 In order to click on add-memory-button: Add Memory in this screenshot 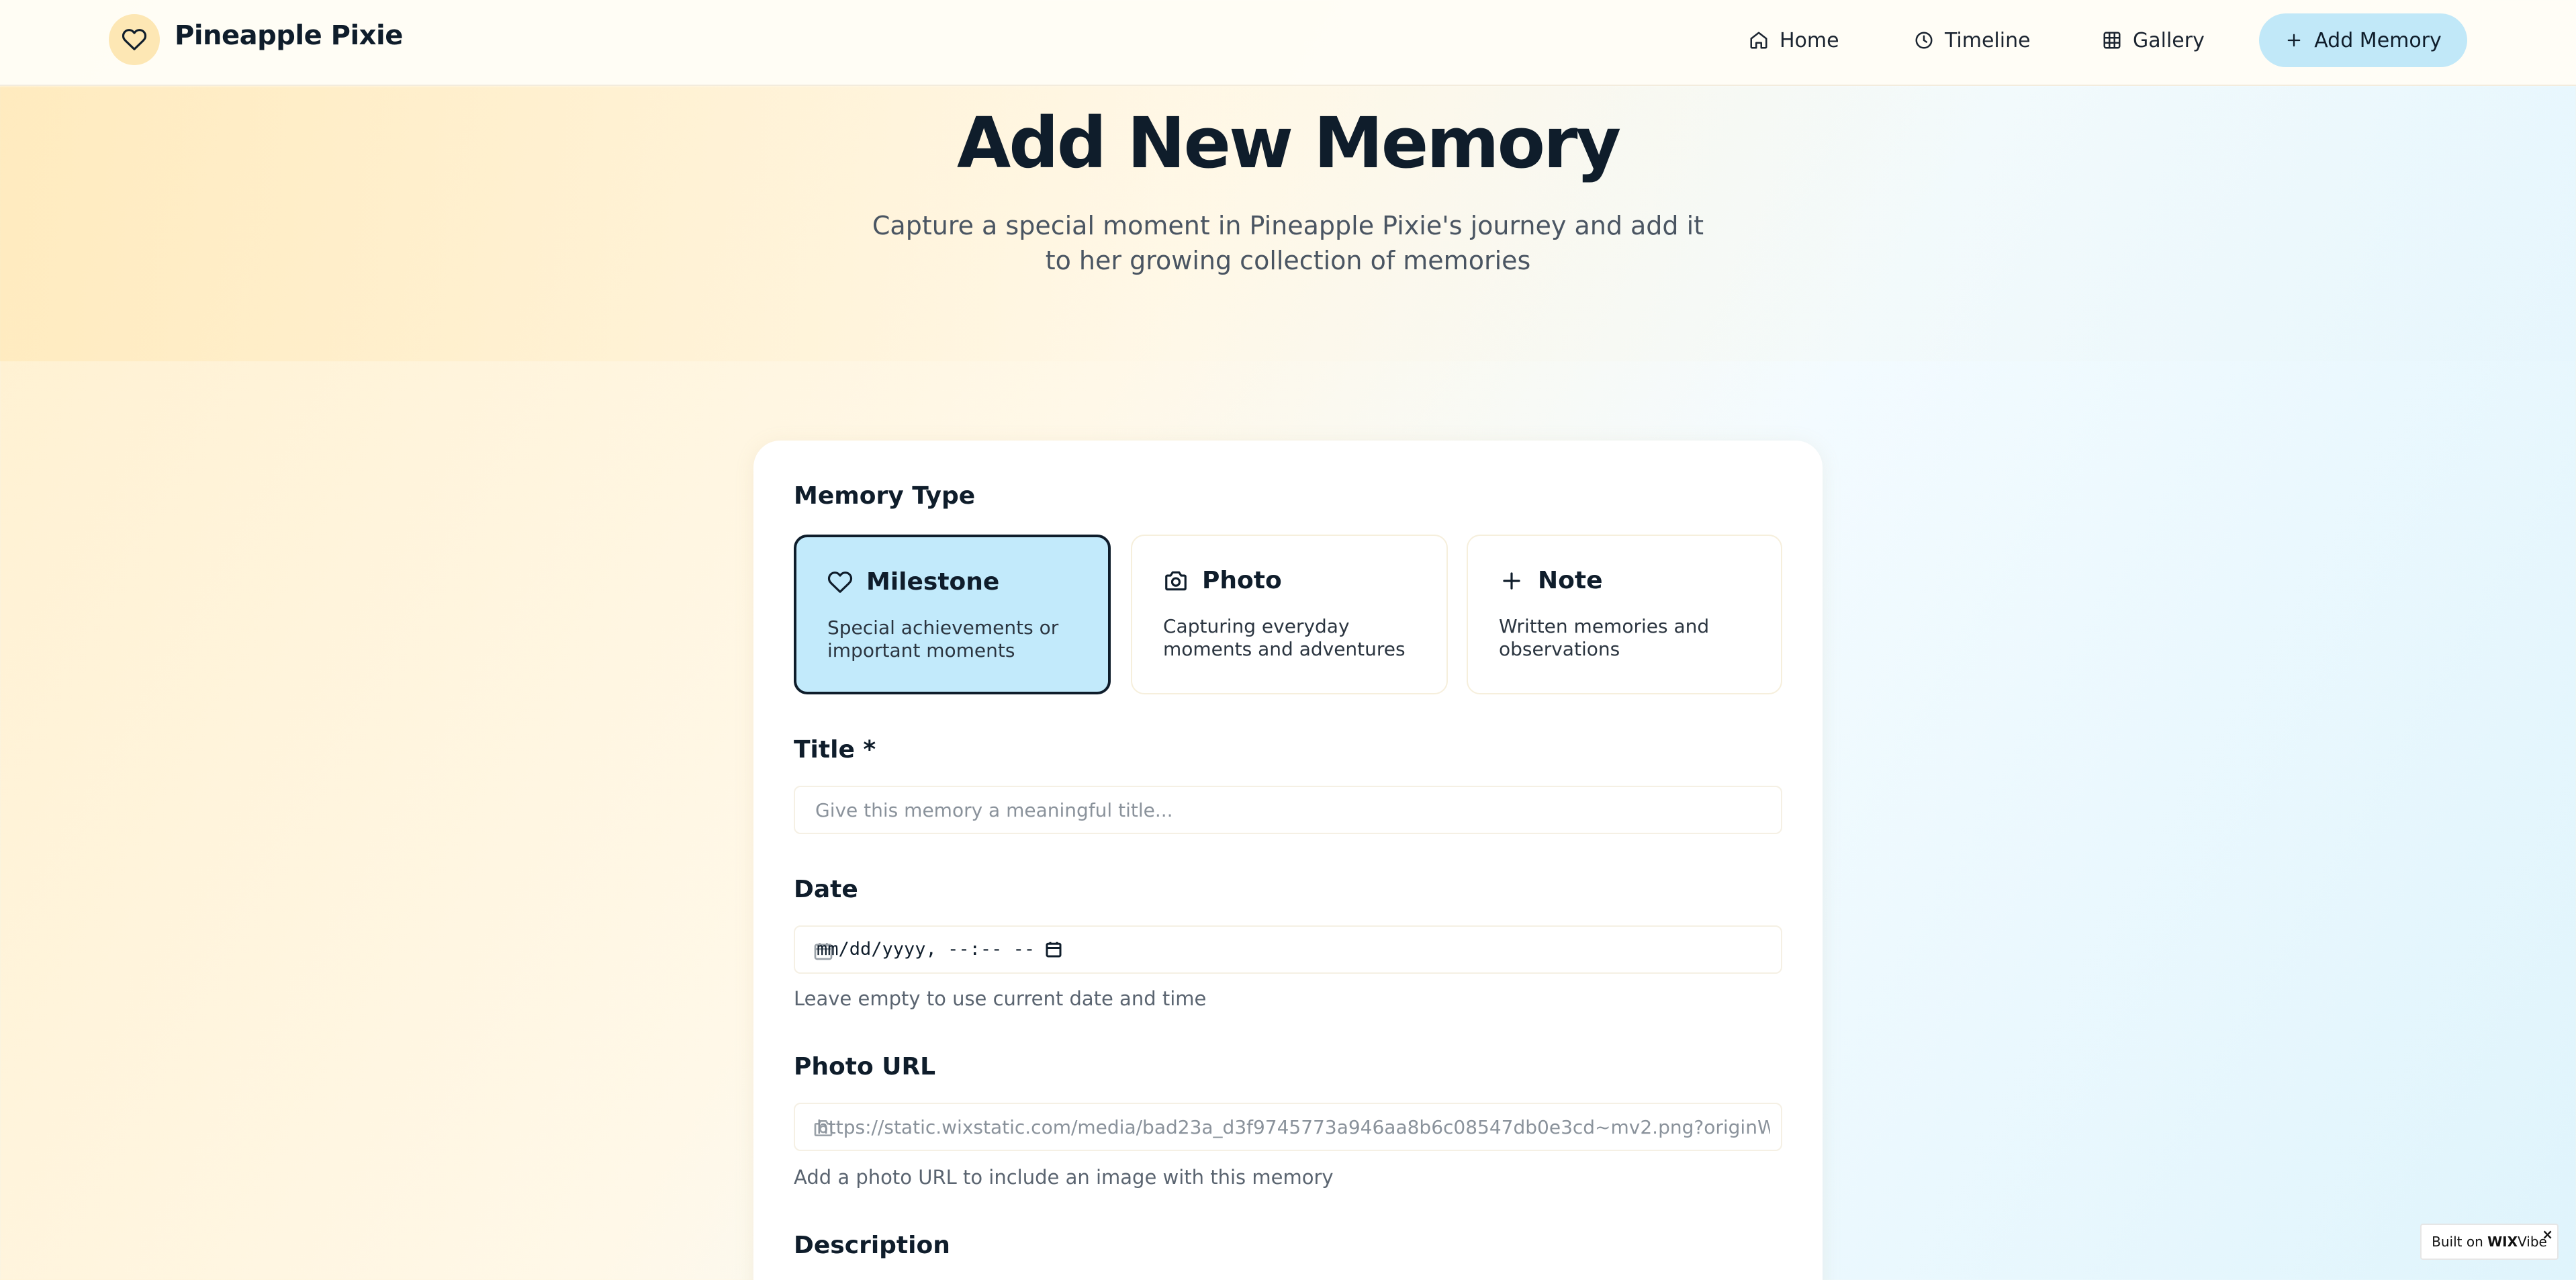, I will do `click(2363, 40)`.